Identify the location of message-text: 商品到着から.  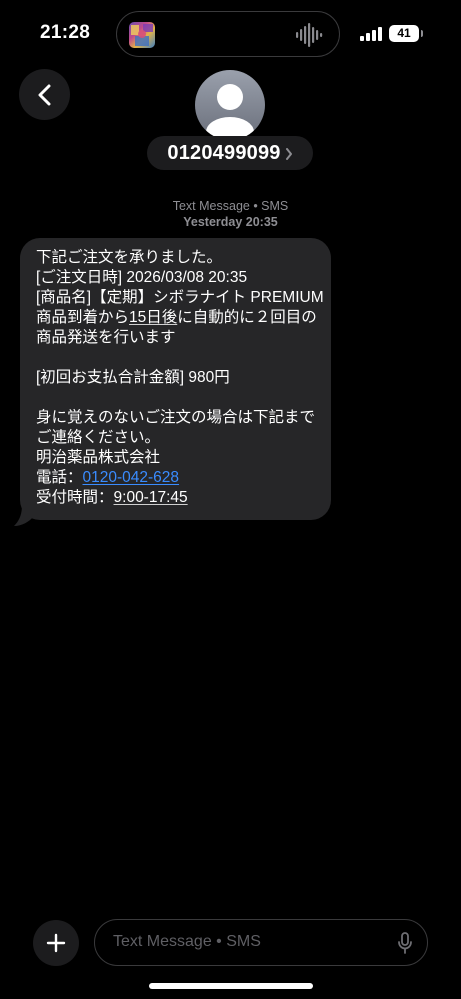
(83, 317).